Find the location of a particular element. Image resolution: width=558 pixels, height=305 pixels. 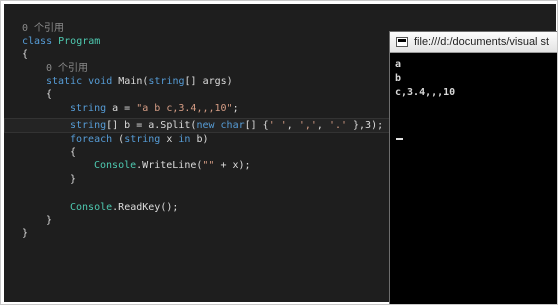

console-titlebar: file:///d:/documents/visual st is located at coordinates (473, 42).